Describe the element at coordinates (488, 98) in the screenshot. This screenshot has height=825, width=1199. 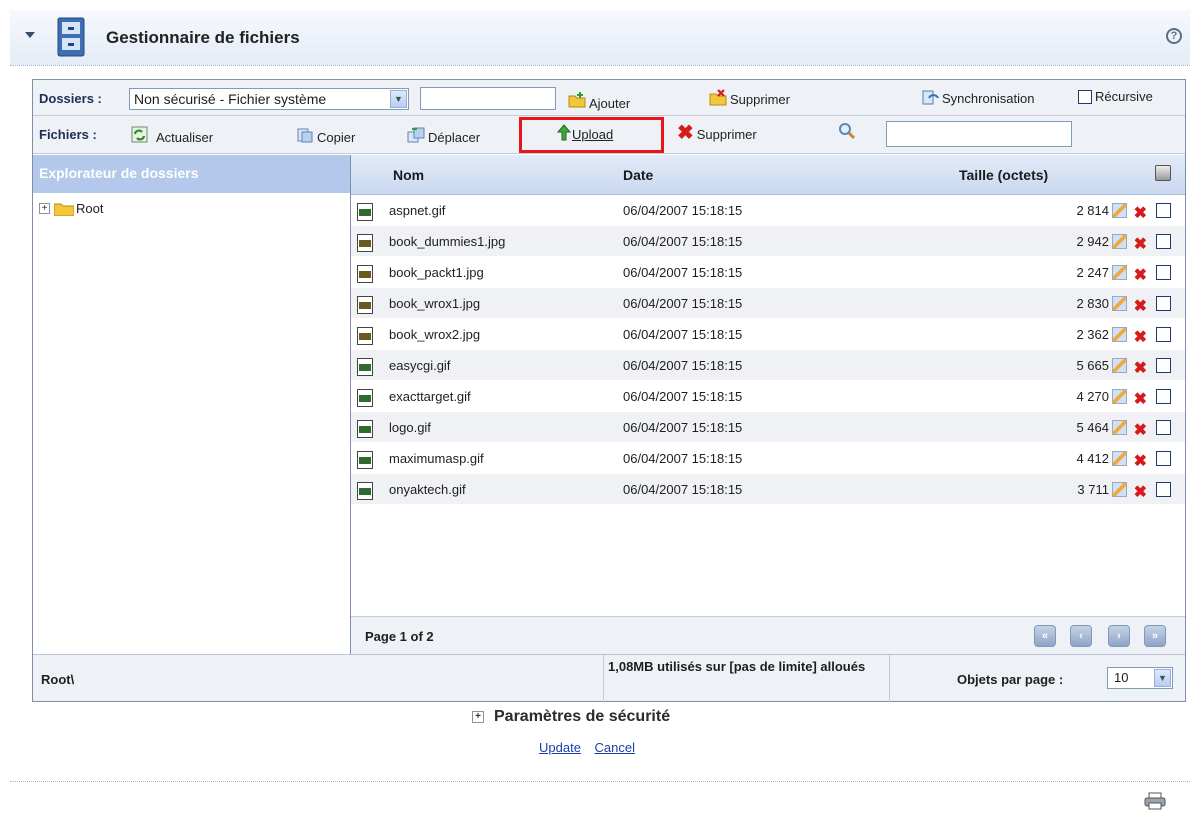
I see `folder-name-input` at that location.